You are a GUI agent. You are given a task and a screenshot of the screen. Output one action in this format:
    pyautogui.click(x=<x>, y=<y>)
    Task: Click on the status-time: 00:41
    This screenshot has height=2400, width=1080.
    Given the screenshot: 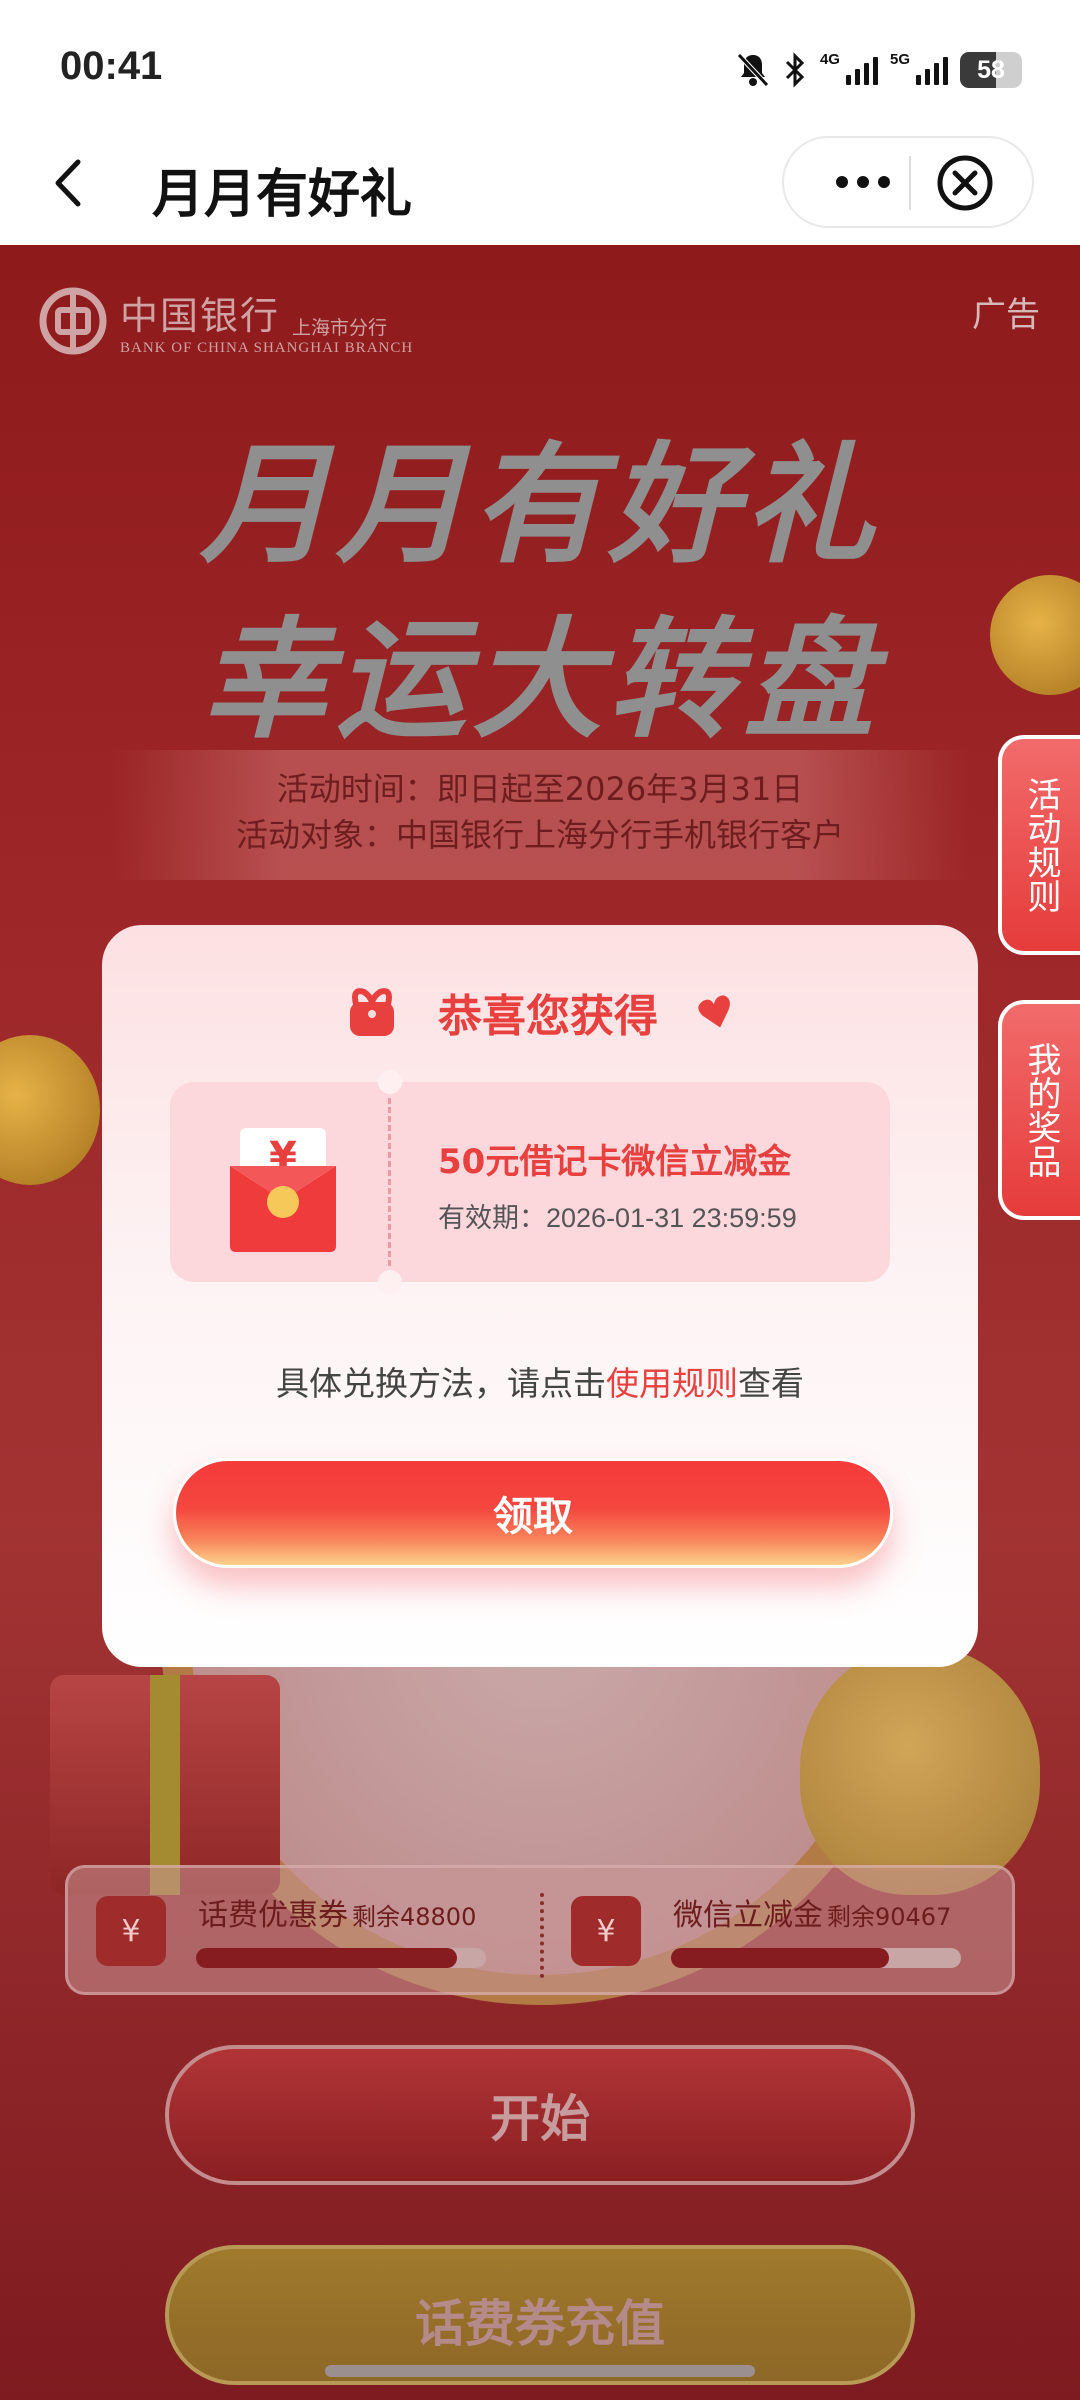 What is the action you would take?
    pyautogui.click(x=111, y=66)
    